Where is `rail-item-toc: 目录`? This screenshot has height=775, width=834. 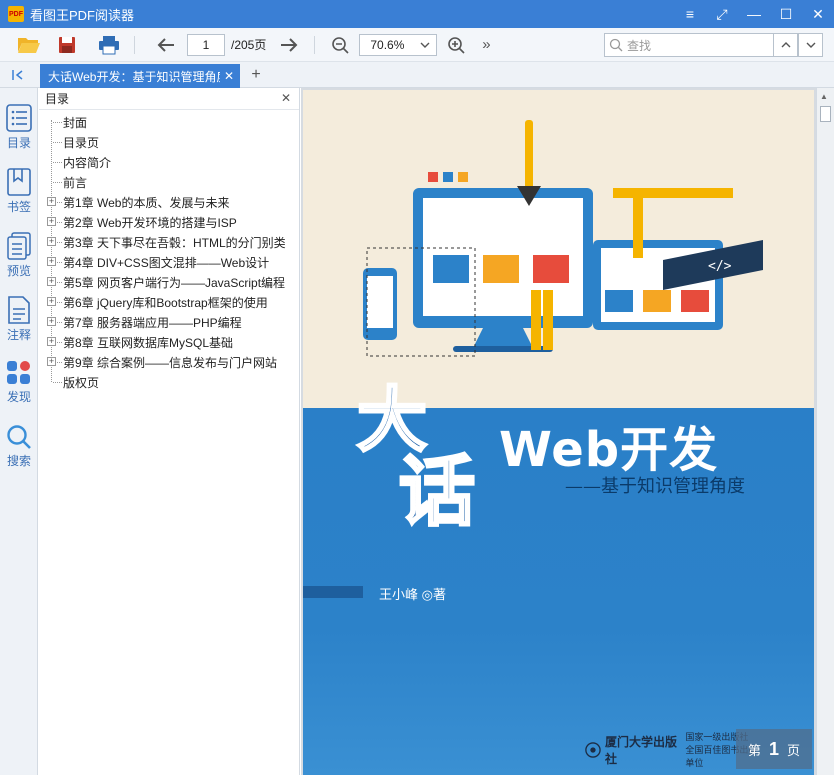 rail-item-toc: 目录 is located at coordinates (19, 134).